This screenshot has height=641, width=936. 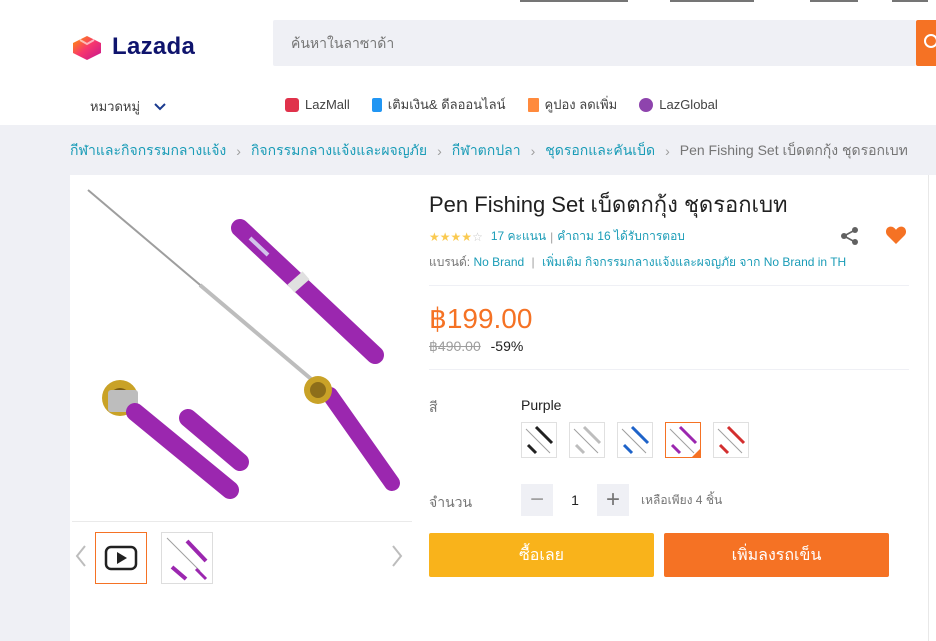 I want to click on side-panel-edge, so click(x=932, y=408).